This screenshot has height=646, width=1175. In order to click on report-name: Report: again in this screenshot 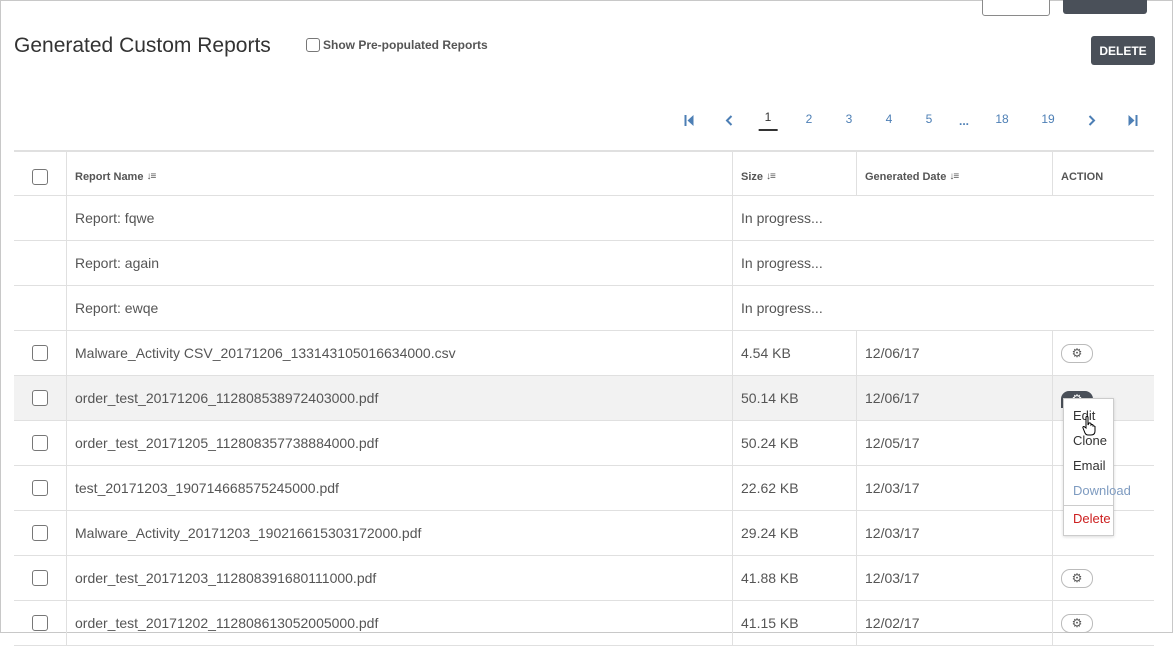, I will do `click(400, 263)`.